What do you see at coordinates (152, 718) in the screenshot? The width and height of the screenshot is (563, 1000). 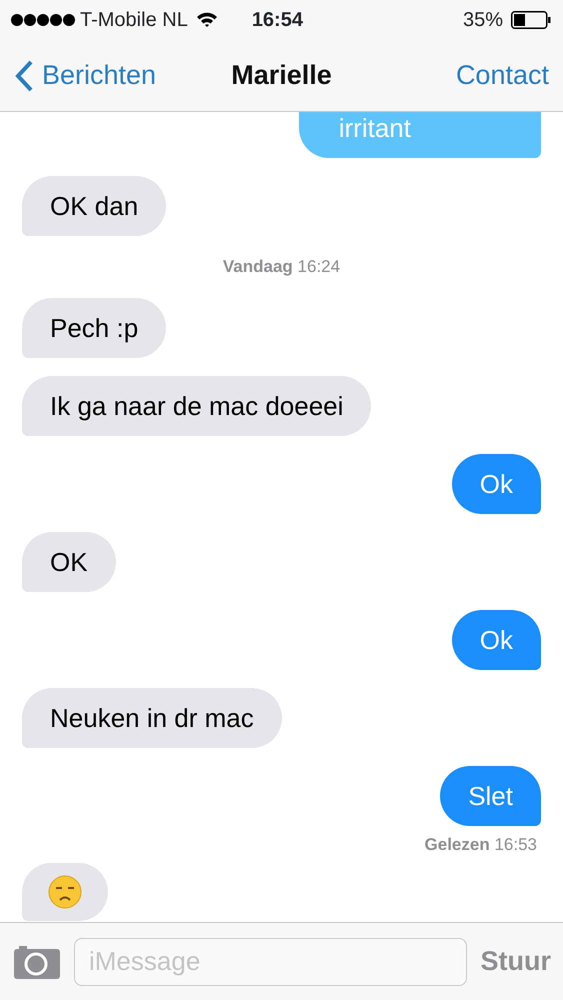 I see `message-bubble: Neuken in dr mac` at bounding box center [152, 718].